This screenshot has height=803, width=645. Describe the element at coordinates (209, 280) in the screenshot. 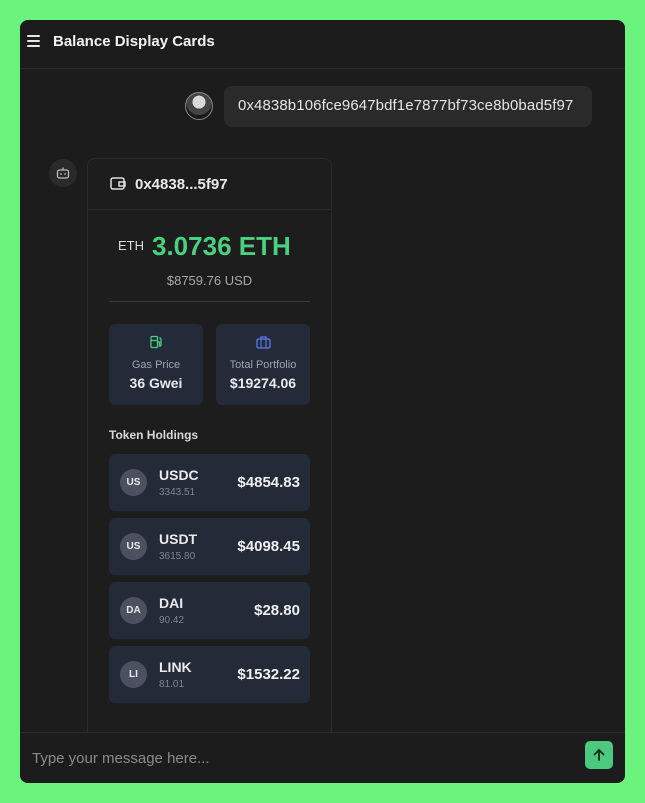

I see `usd-balance: $8759.76 USD` at that location.